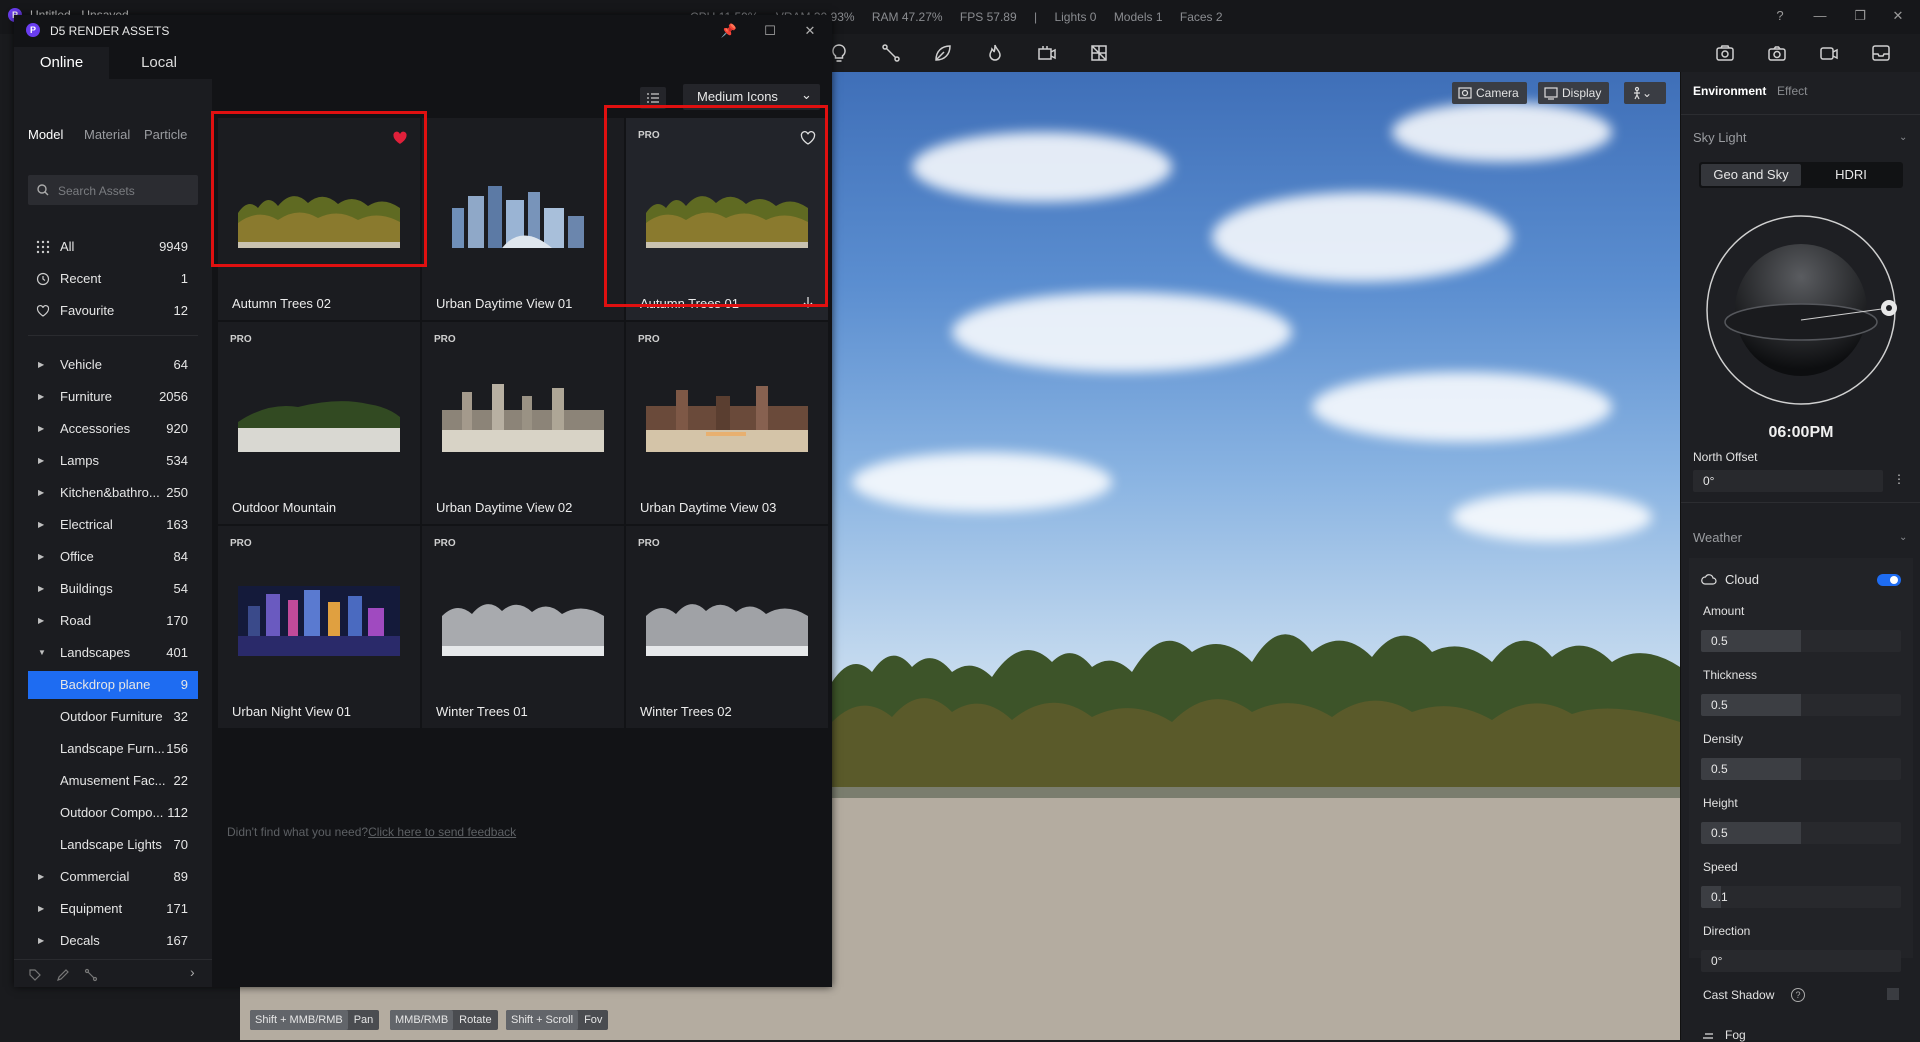 This screenshot has width=1920, height=1042. I want to click on navigation-mode-button: ⌄, so click(1645, 93).